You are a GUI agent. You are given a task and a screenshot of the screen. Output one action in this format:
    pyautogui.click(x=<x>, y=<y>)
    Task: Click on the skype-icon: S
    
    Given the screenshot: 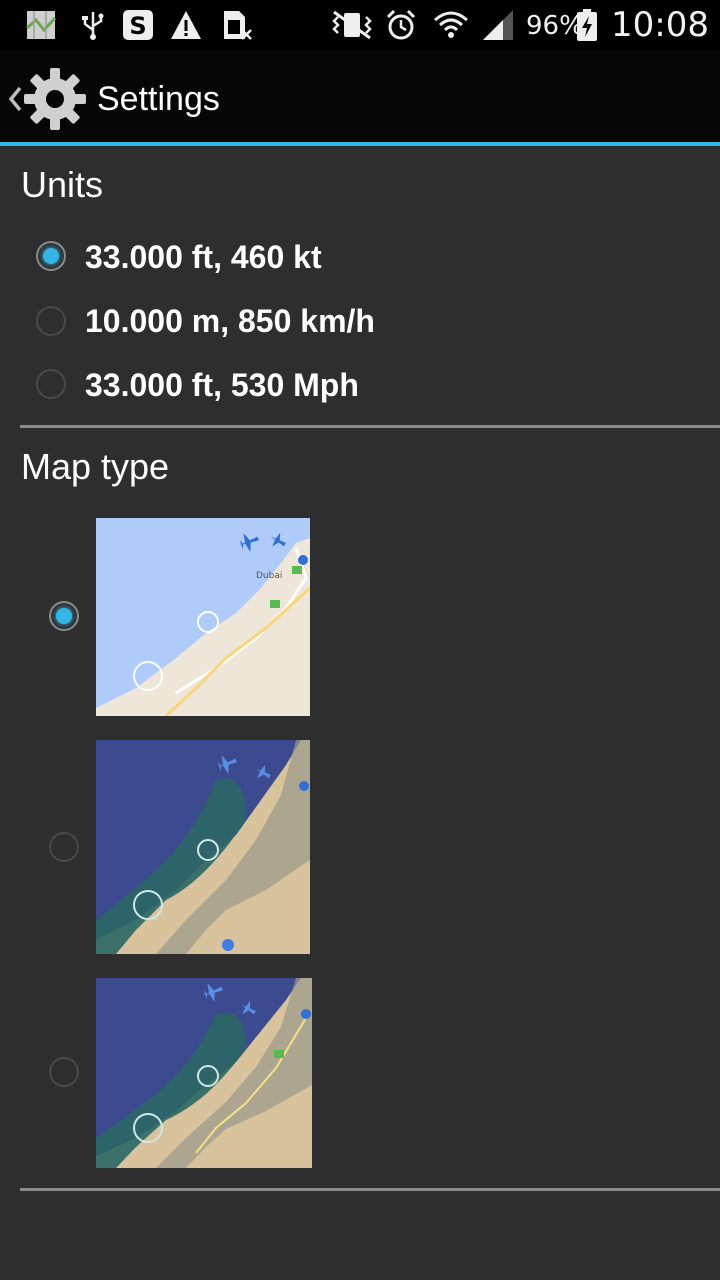 What is the action you would take?
    pyautogui.click(x=138, y=25)
    